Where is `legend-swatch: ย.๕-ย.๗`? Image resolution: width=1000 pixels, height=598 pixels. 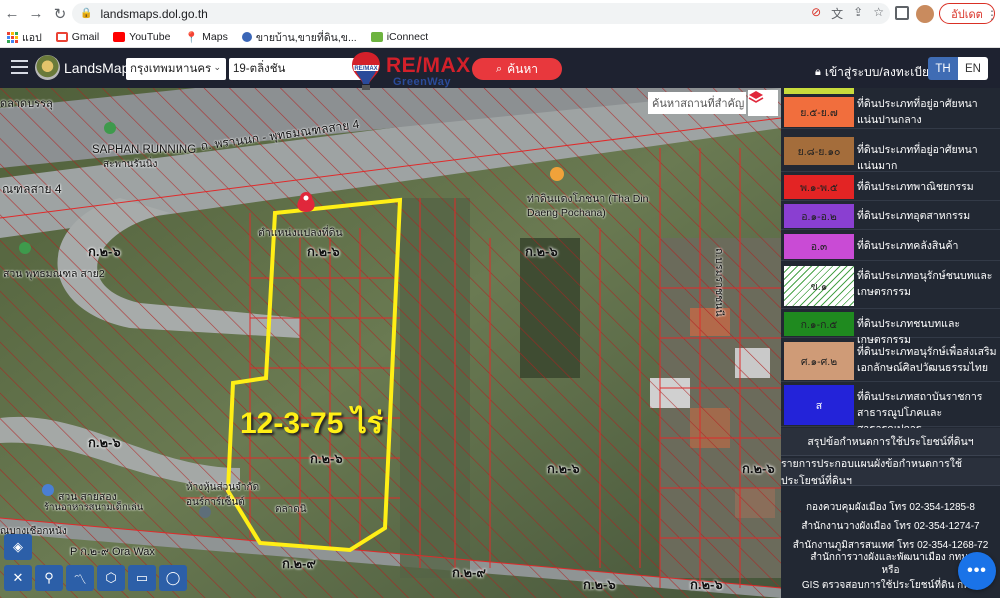 legend-swatch: ย.๕-ย.๗ is located at coordinates (819, 112).